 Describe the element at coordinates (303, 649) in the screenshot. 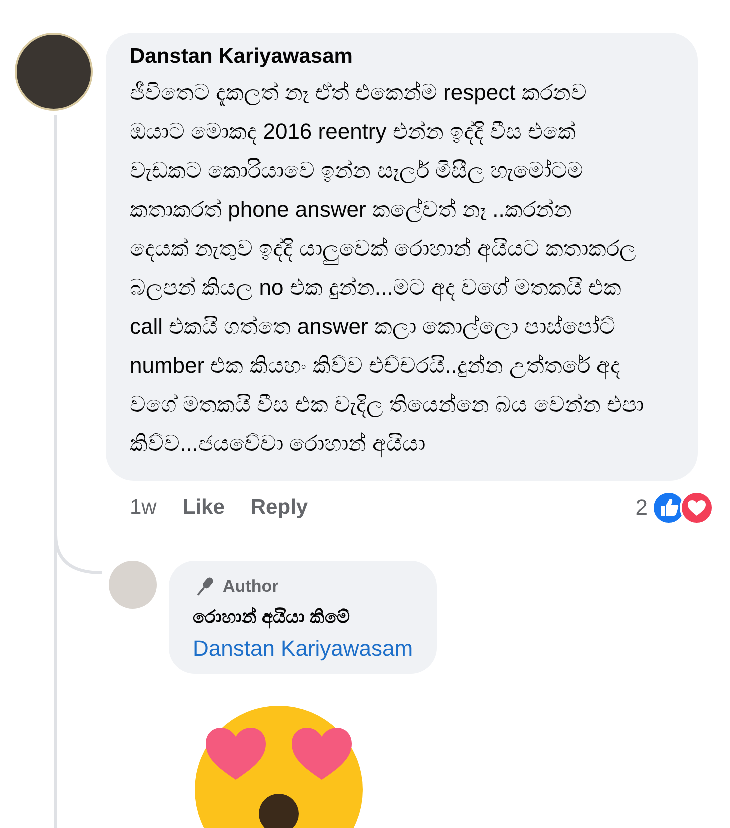

I see `mention-link: Danstan Kariyawasam` at that location.